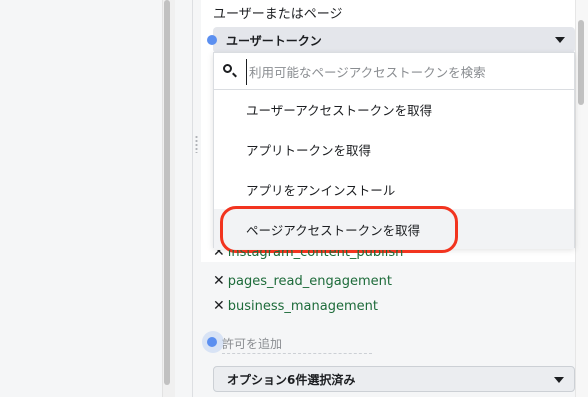 The image size is (588, 397). I want to click on menu-item-get-user-token: ユーザーアクセストークンを取得, so click(394, 109).